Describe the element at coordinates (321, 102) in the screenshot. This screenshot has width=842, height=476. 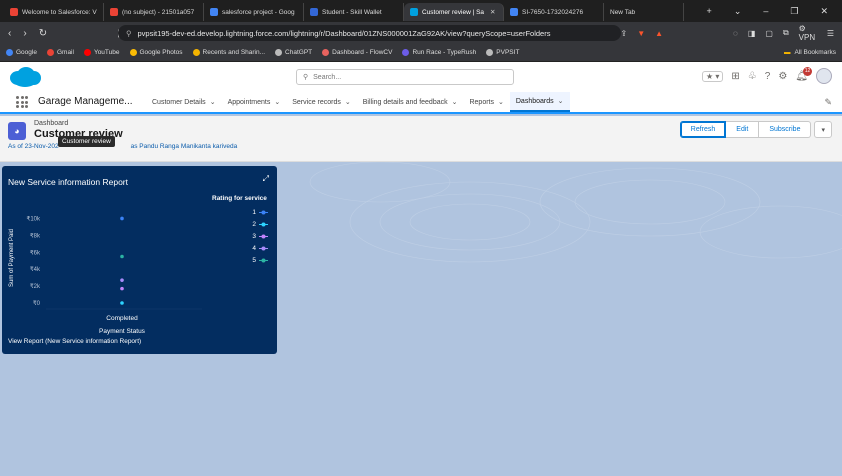
I see `nav-tab-service-records: Service records ⌄` at that location.